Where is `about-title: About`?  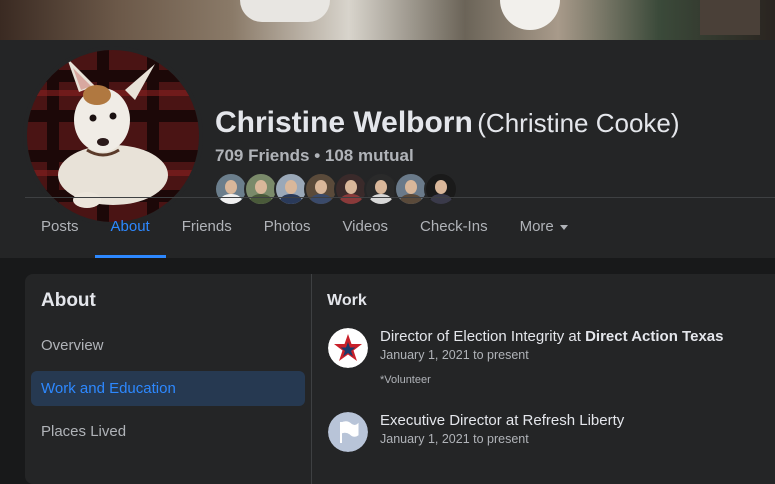 about-title: About is located at coordinates (68, 300).